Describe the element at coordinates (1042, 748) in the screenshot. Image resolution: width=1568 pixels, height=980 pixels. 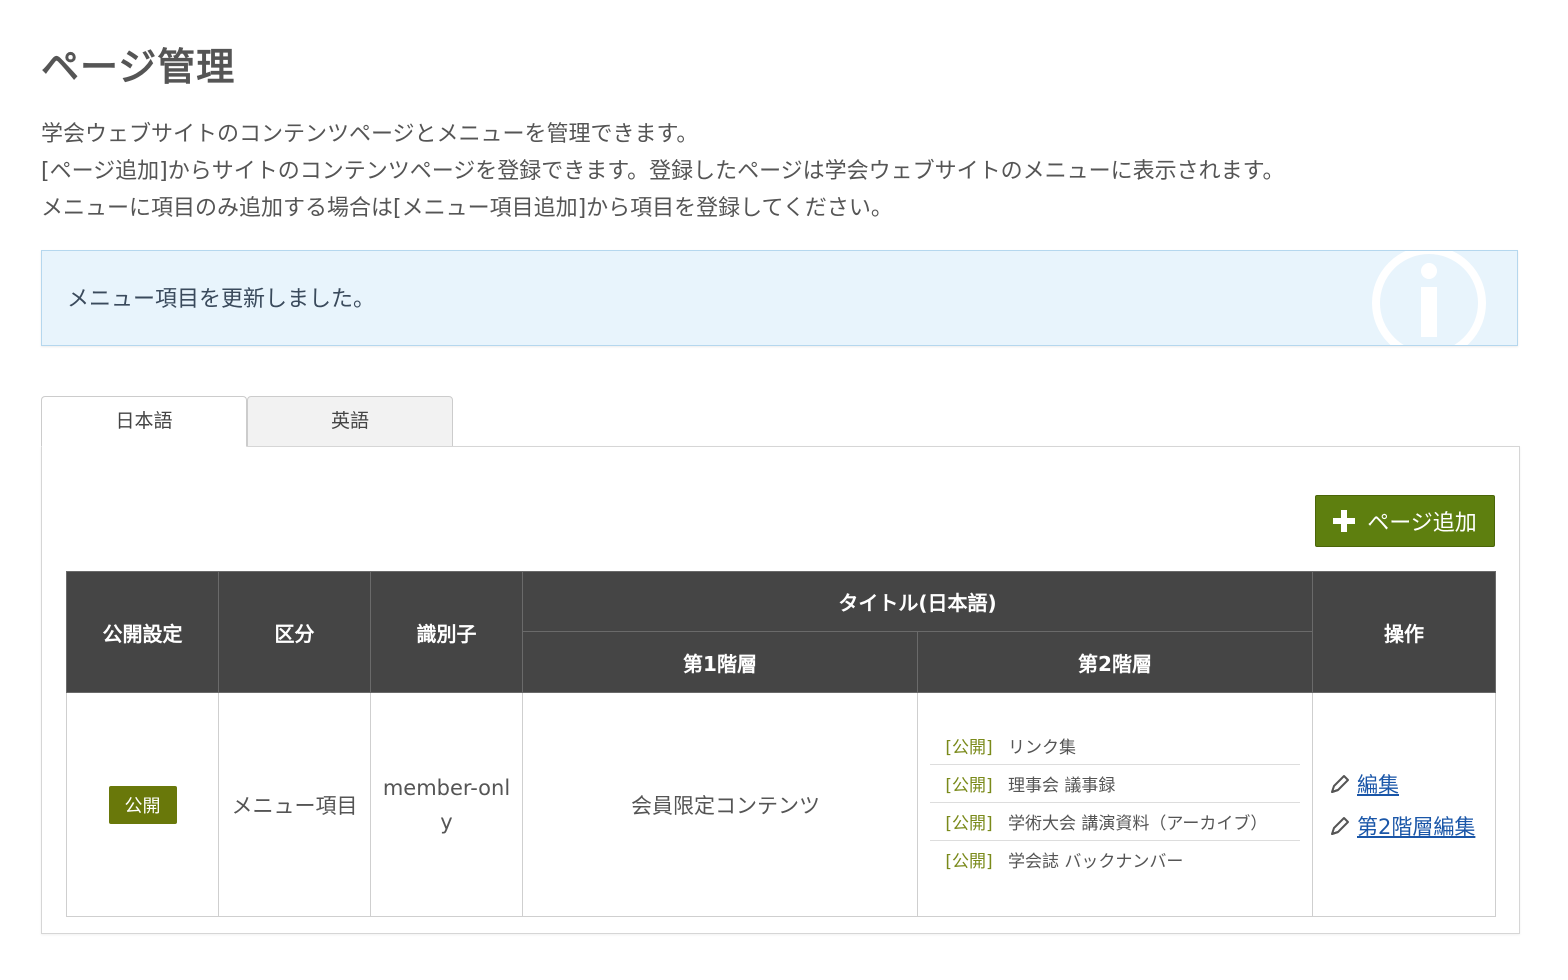
I see `child-title: リンク集` at that location.